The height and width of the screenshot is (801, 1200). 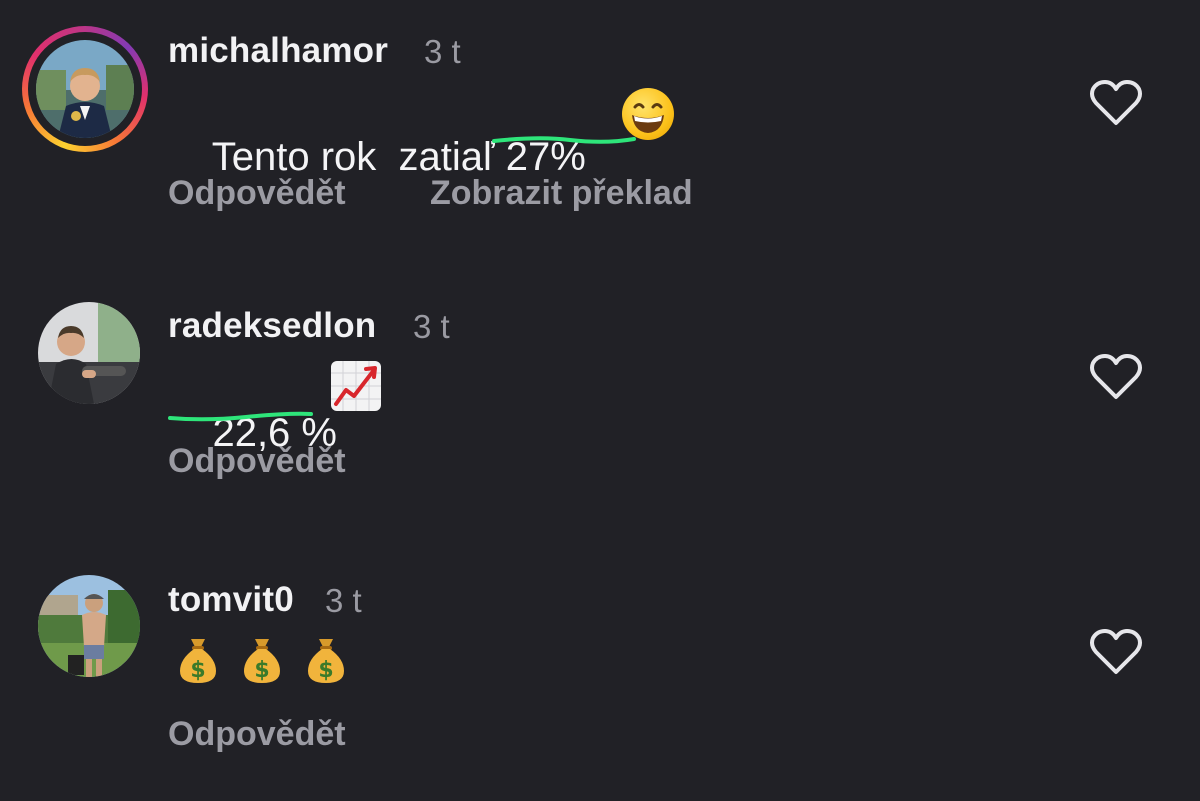 What do you see at coordinates (272, 326) in the screenshot?
I see `username: radeksedlon` at bounding box center [272, 326].